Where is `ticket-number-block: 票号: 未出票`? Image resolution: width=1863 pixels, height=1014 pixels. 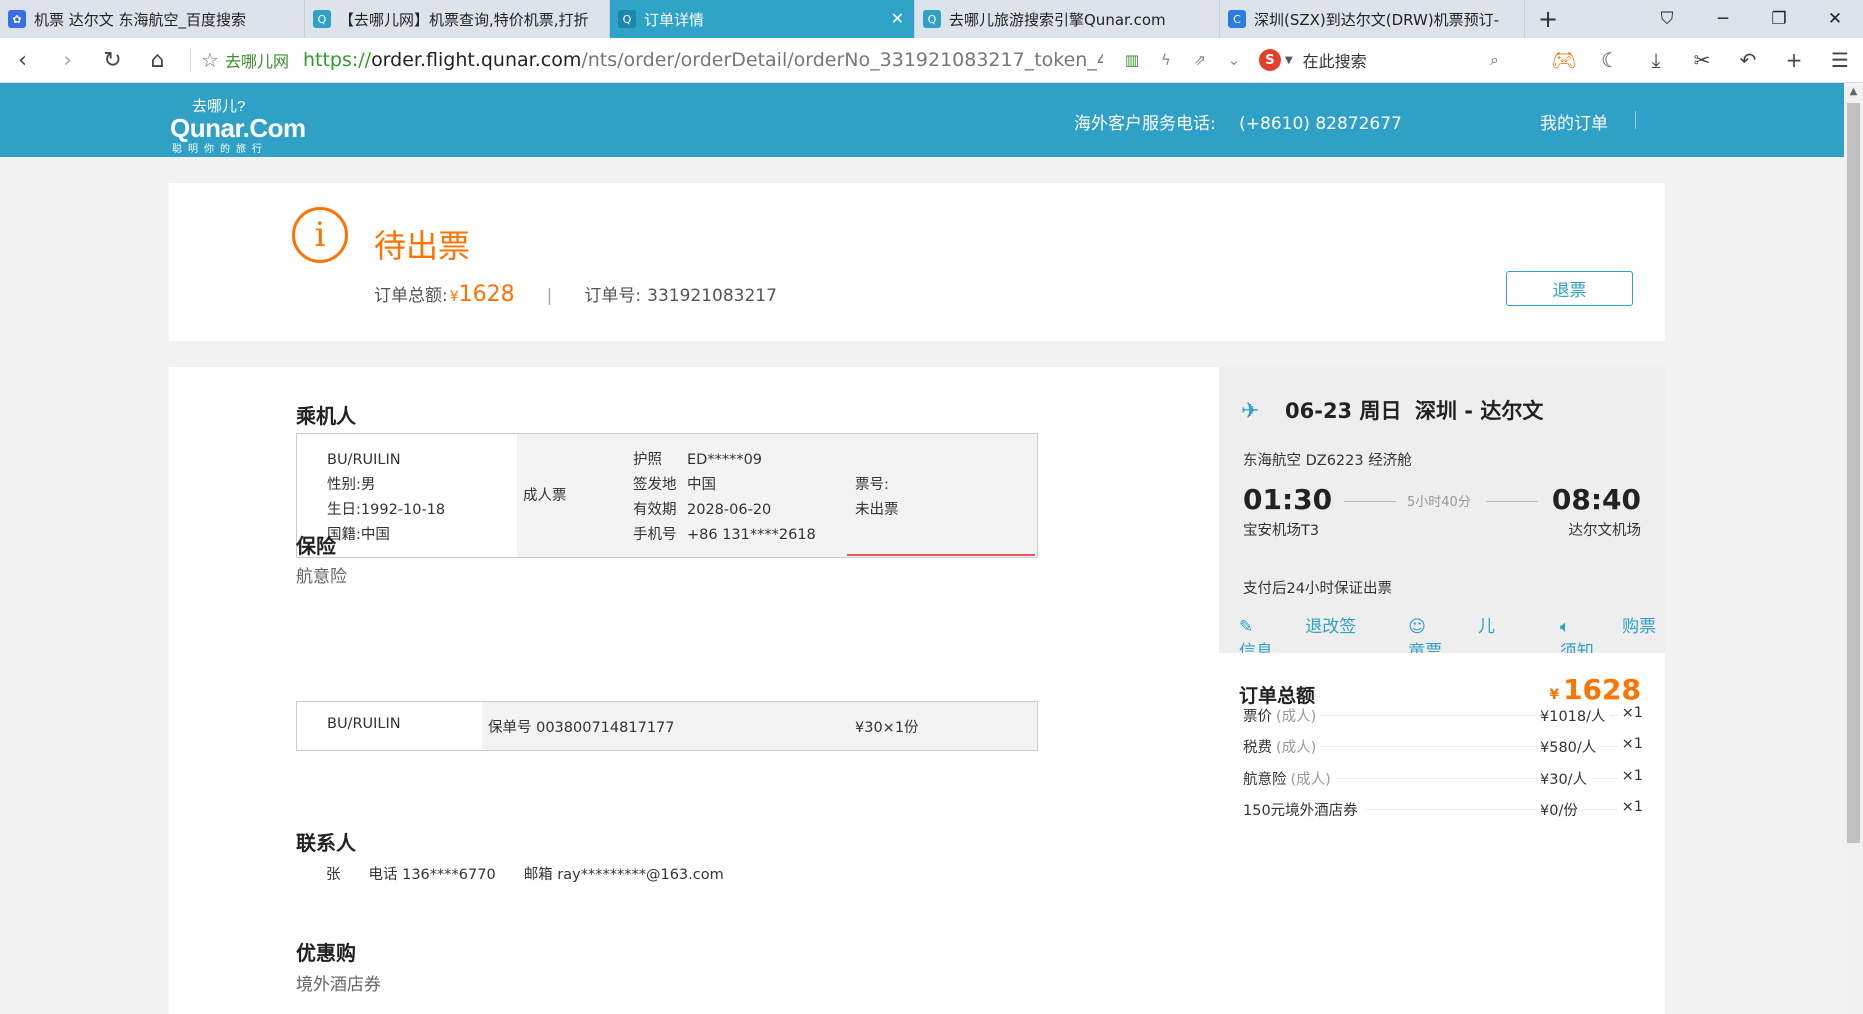
ticket-number-block: 票号: 未出票 is located at coordinates (877, 498).